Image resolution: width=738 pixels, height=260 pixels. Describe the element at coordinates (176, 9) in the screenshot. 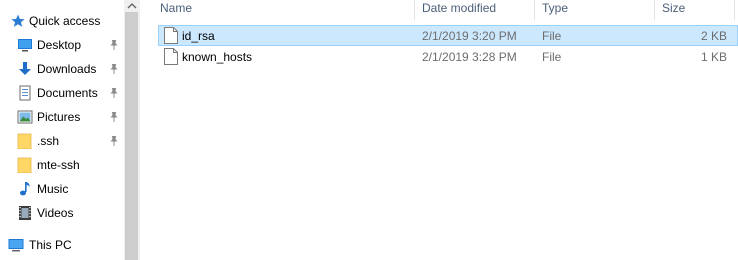

I see `column-header-name: Name` at that location.